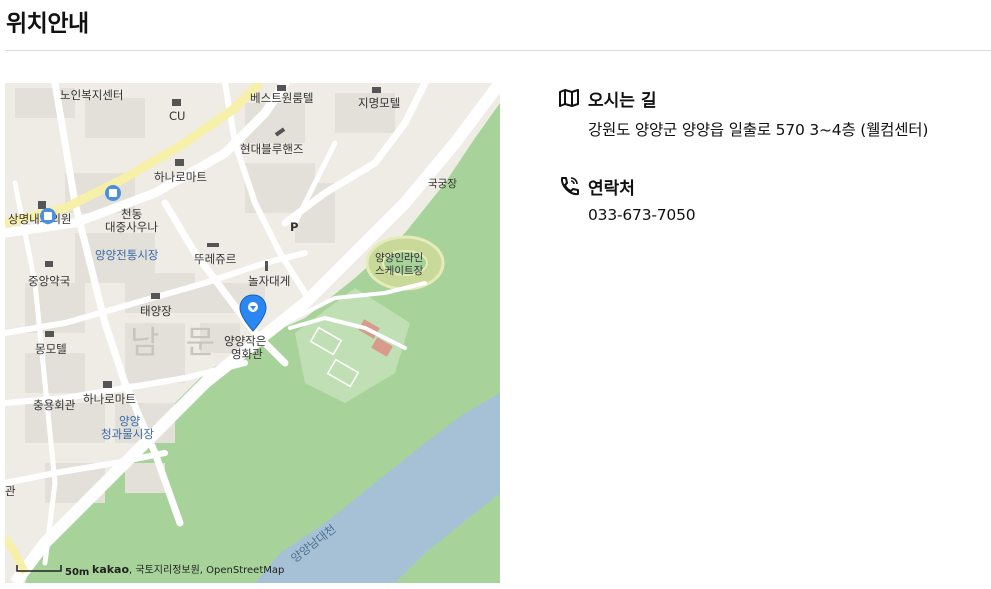 The width and height of the screenshot is (991, 589). I want to click on poi-label: 스케이트장, so click(399, 271).